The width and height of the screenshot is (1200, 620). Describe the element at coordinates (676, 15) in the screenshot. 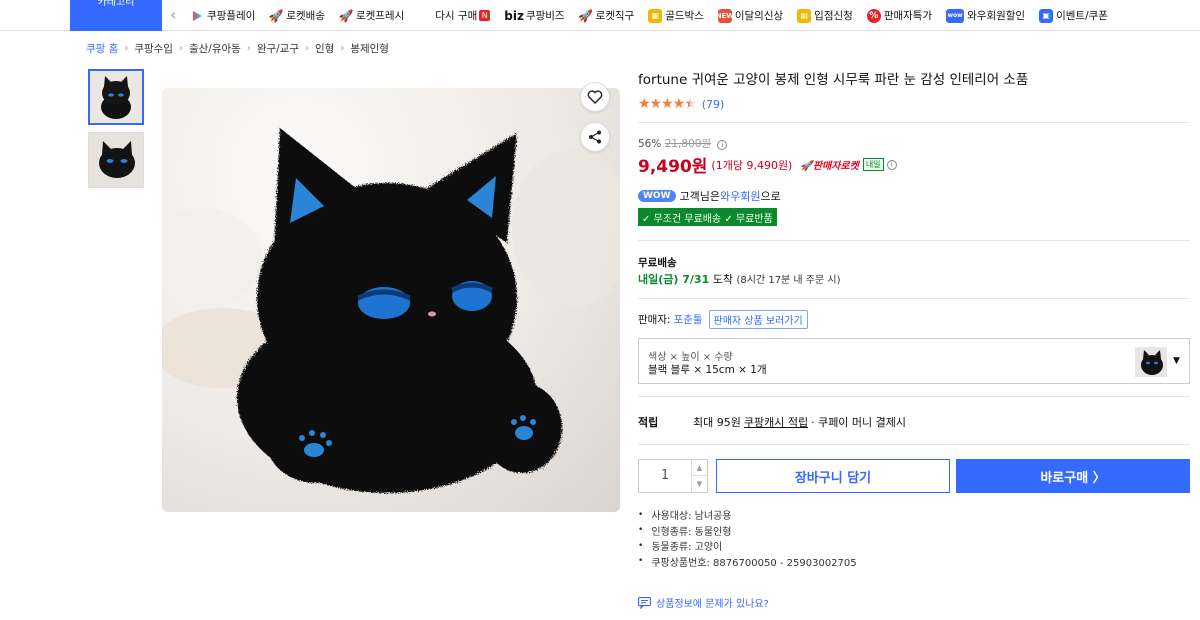

I see `nav-item-goldbox: ▦ 골드박스` at that location.